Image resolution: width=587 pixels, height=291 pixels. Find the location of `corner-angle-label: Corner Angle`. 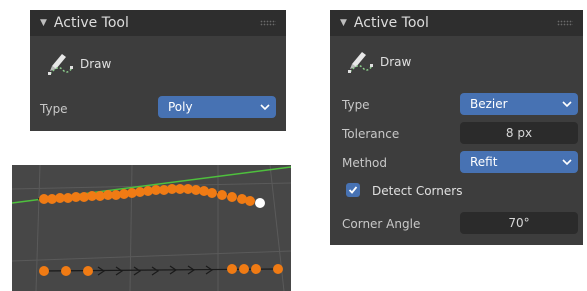

corner-angle-label: Corner Angle is located at coordinates (381, 224).